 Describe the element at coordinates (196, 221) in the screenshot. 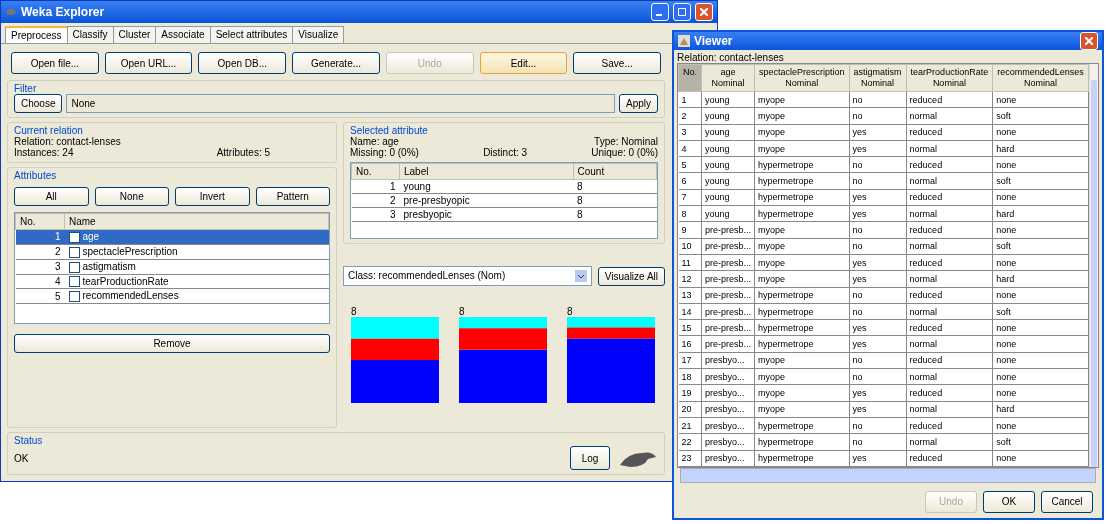

I see `column-header: Name` at that location.